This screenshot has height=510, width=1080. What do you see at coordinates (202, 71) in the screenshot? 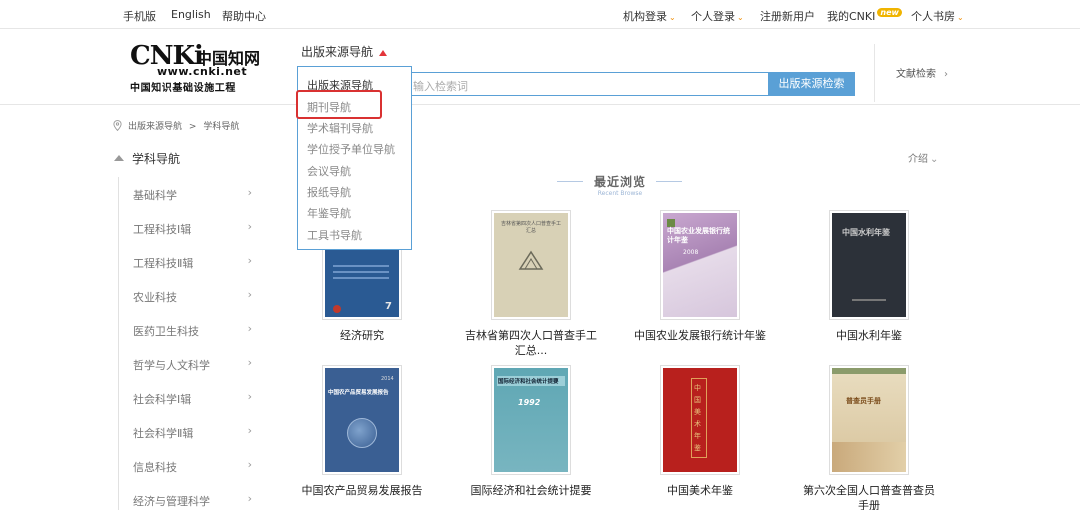
I see `logo-url: www.cnki.net` at bounding box center [202, 71].